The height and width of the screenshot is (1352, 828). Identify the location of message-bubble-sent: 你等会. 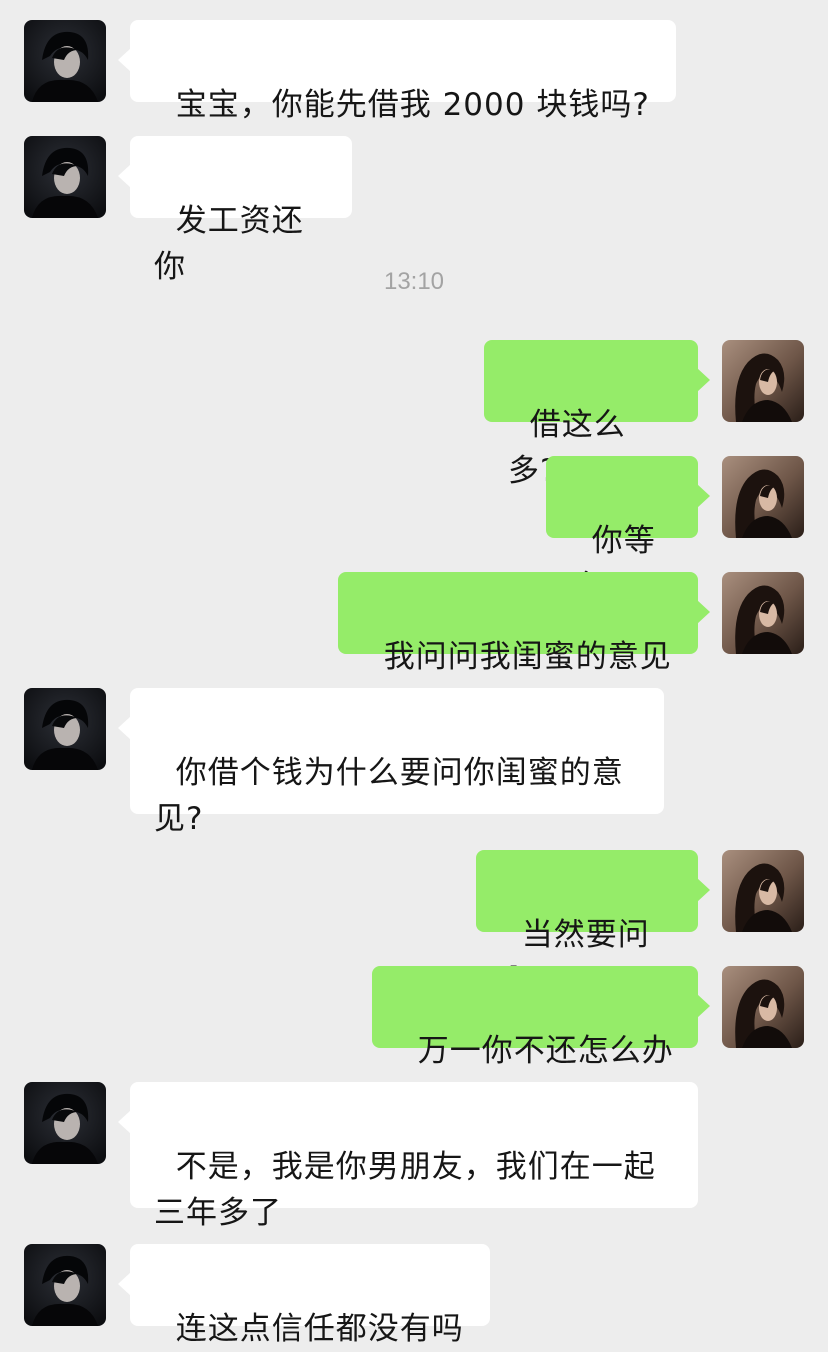
(628, 530).